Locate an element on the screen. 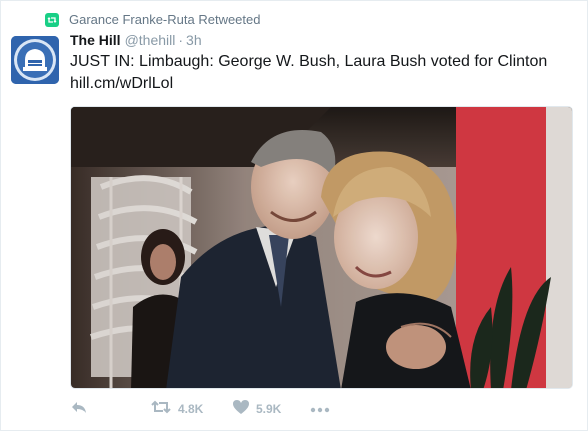  more-button is located at coordinates (320, 409).